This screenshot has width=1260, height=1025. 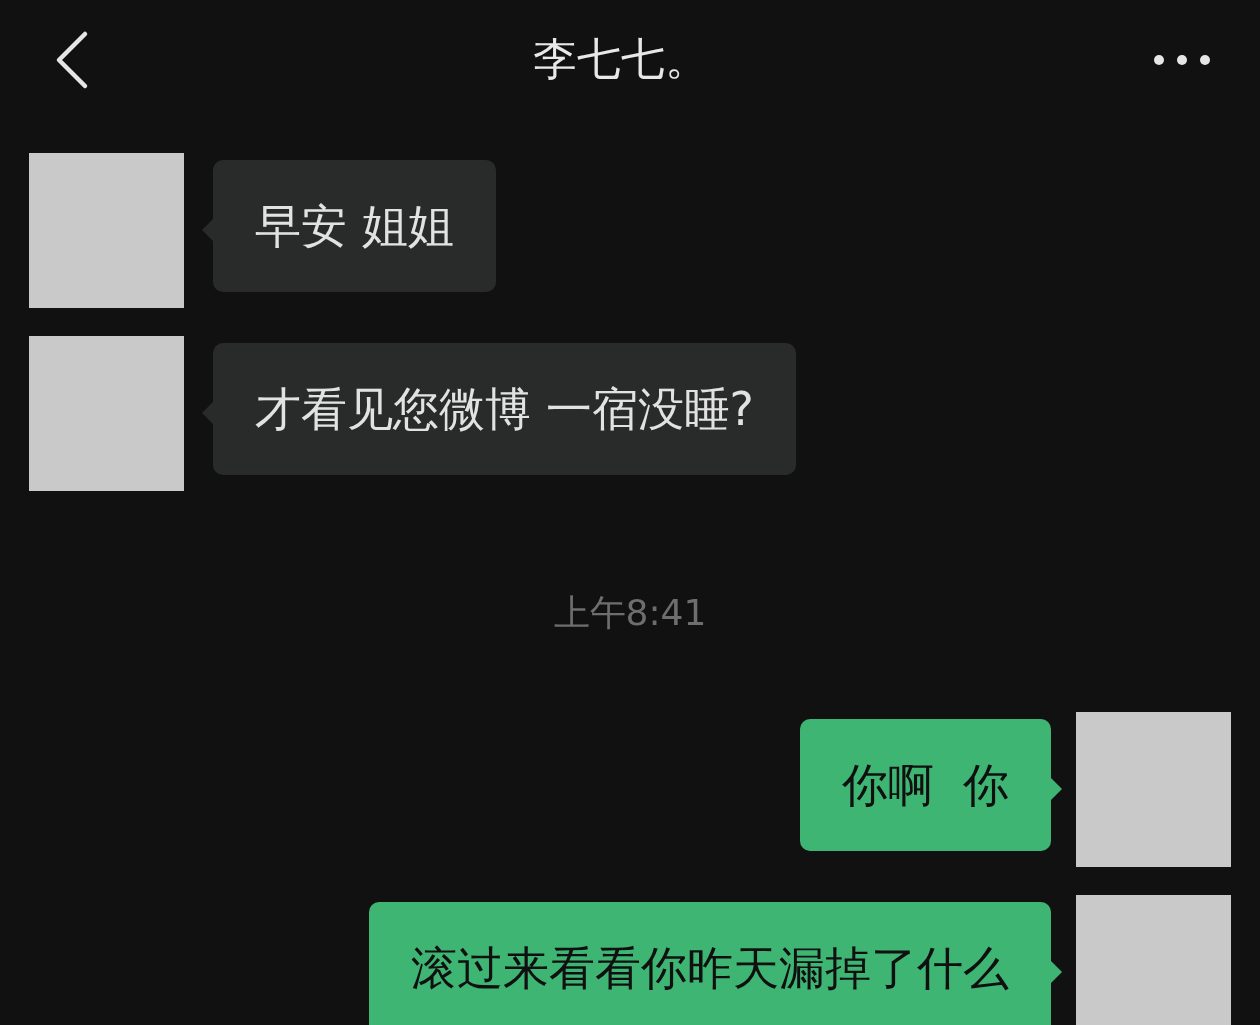 I want to click on message-bubble: 早安 姐姐, so click(x=354, y=226).